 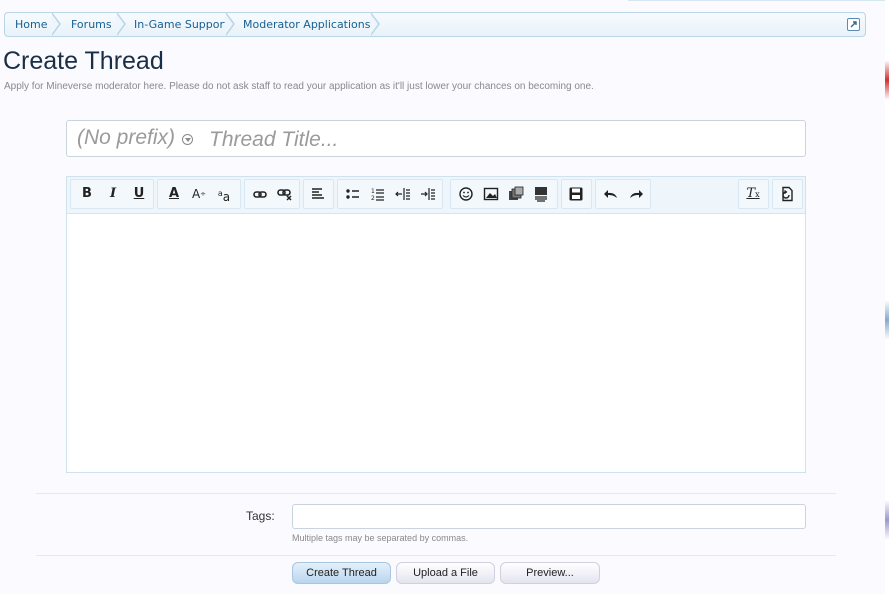 I want to click on create-thread-button: Create Thread, so click(x=341, y=573).